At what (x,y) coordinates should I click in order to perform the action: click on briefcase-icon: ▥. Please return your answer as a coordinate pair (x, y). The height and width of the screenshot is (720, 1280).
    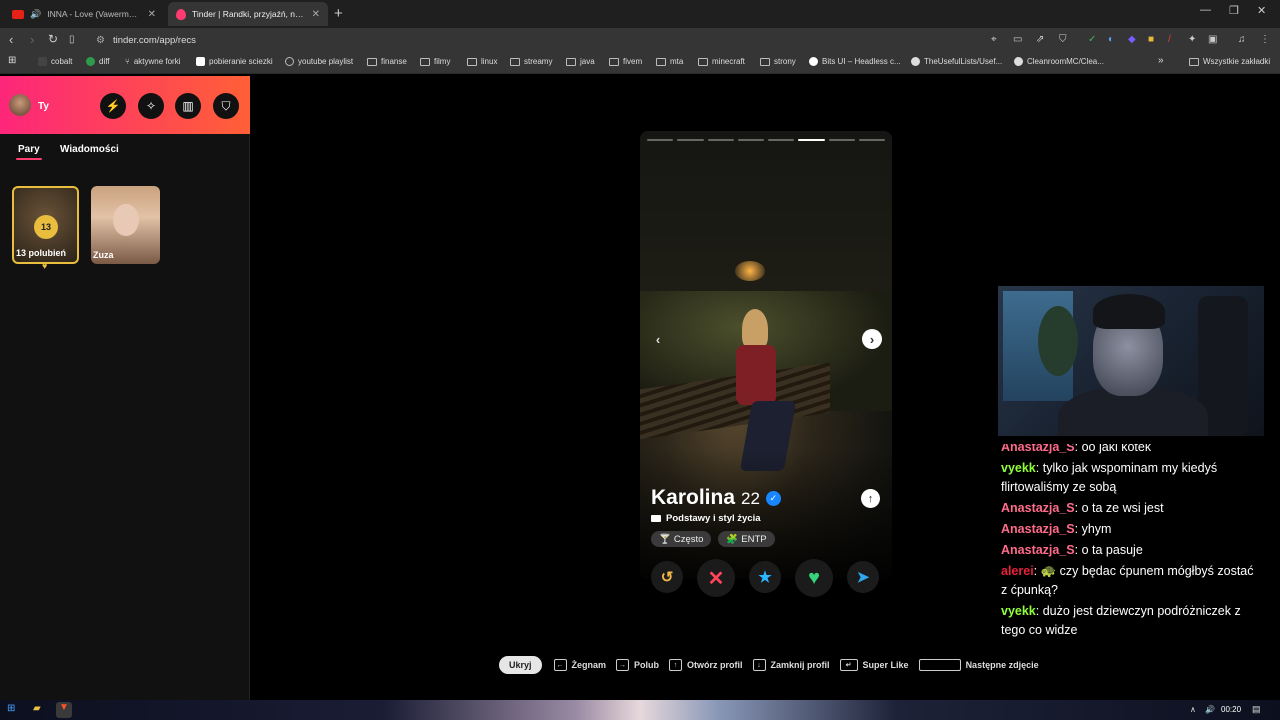
    Looking at the image, I should click on (188, 106).